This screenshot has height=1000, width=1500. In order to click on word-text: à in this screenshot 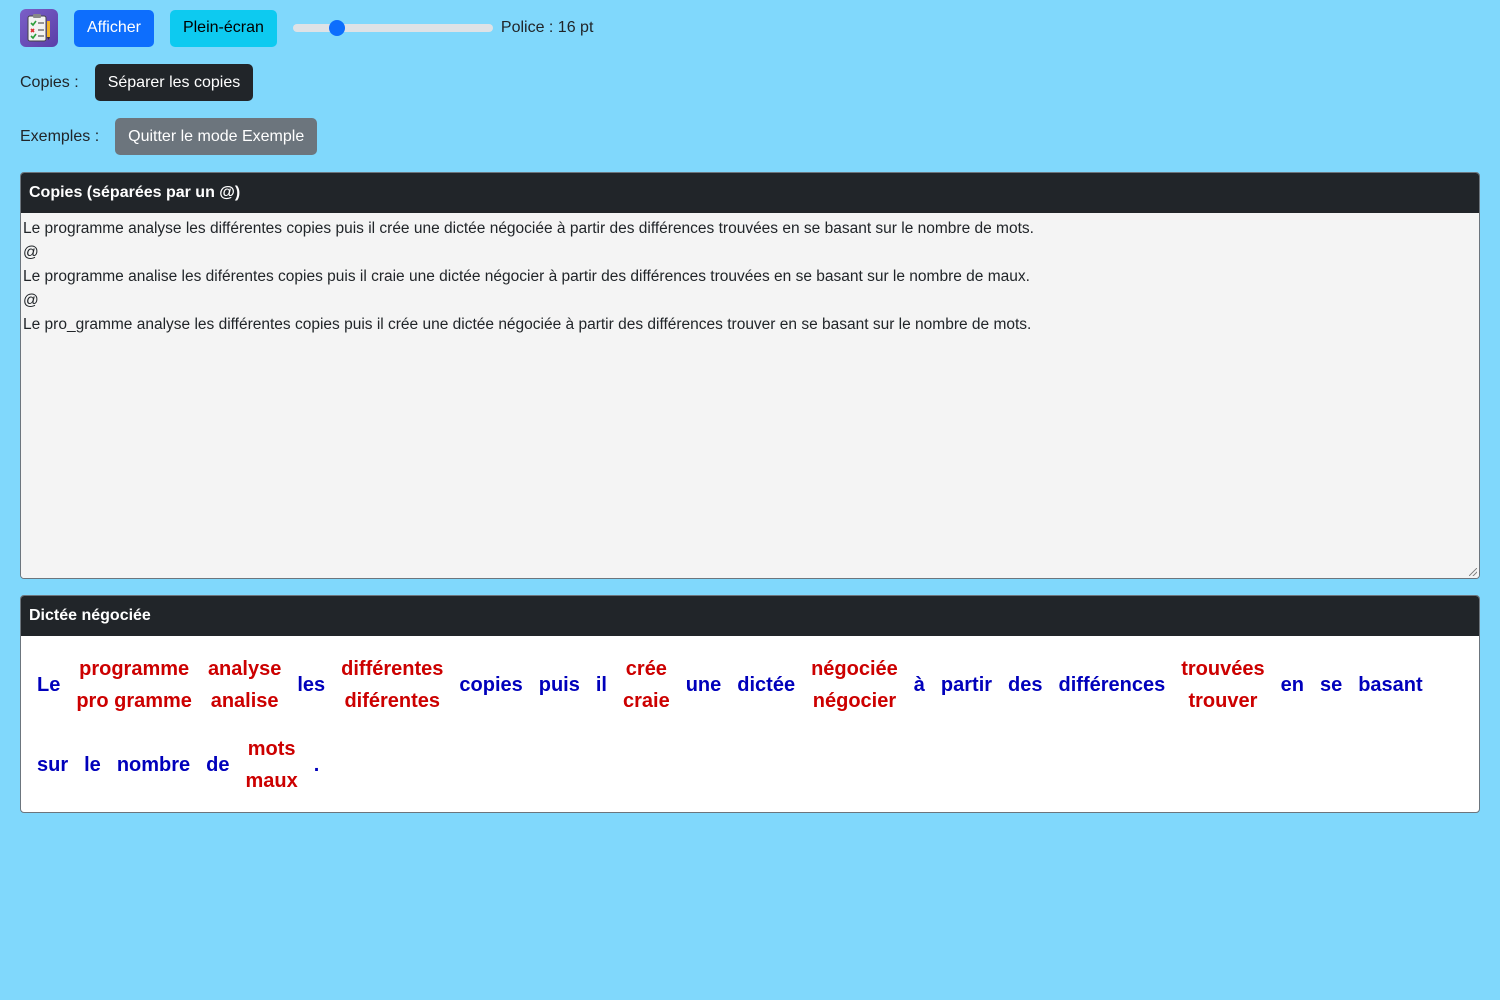, I will do `click(919, 685)`.